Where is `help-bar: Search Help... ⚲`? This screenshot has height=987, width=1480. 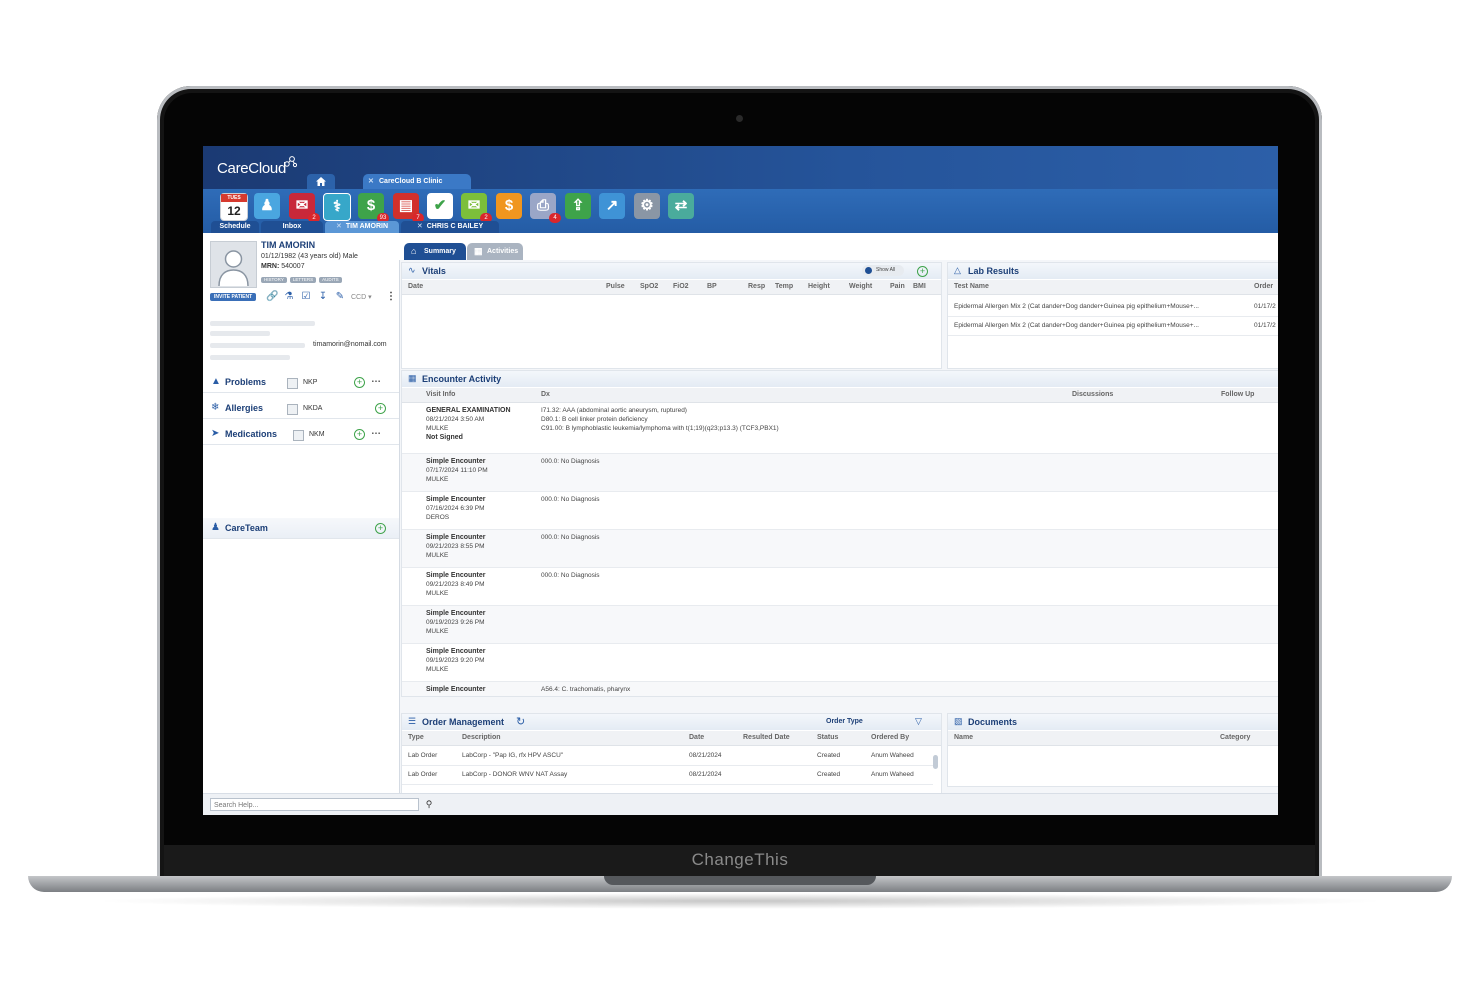
help-bar: Search Help... ⚲ is located at coordinates (740, 804).